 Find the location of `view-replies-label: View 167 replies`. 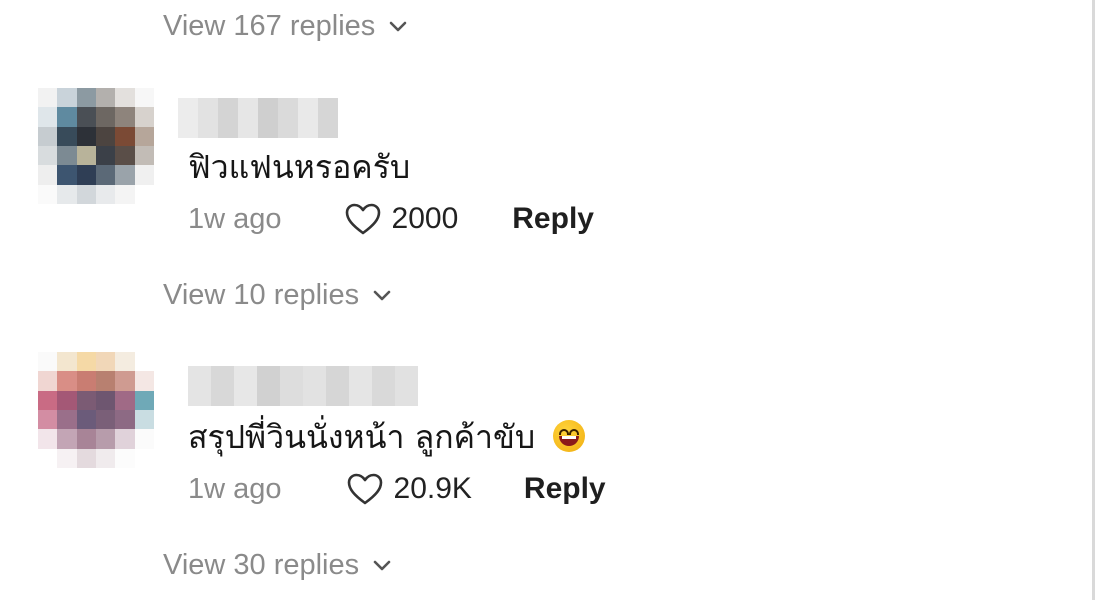

view-replies-label: View 167 replies is located at coordinates (269, 26).